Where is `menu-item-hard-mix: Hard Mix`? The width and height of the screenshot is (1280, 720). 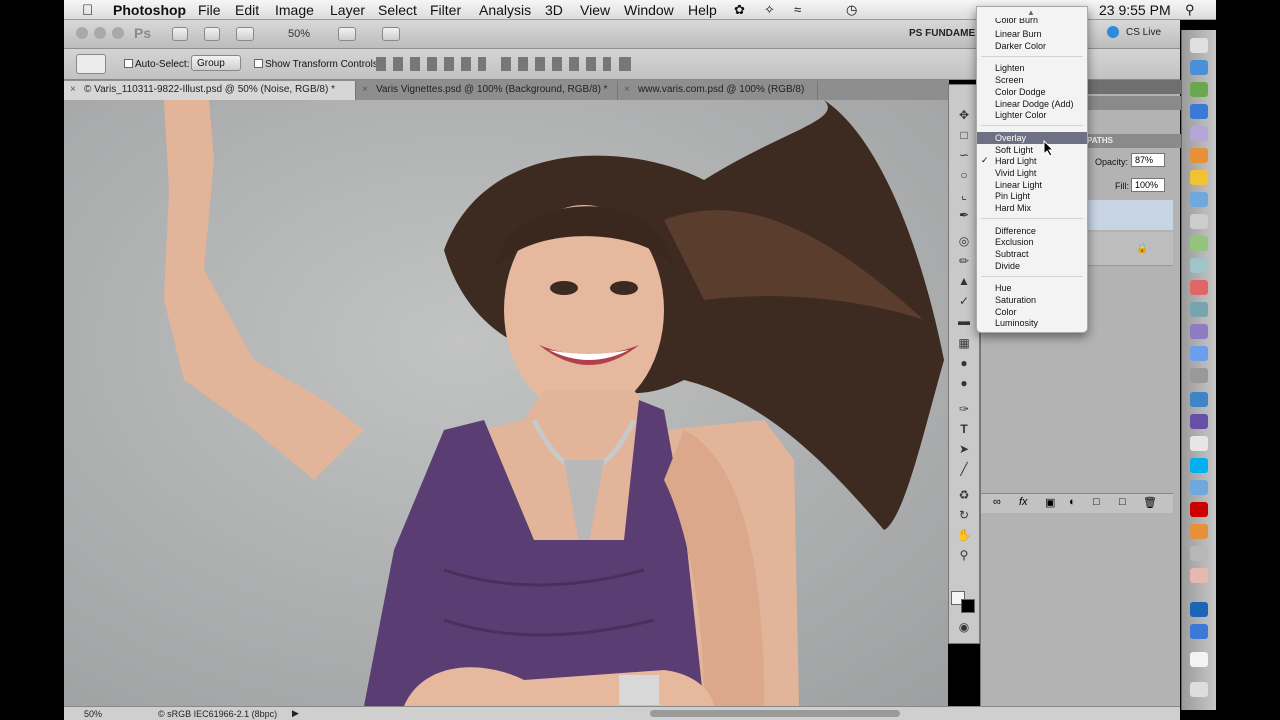
menu-item-hard-mix: Hard Mix is located at coordinates (1032, 208).